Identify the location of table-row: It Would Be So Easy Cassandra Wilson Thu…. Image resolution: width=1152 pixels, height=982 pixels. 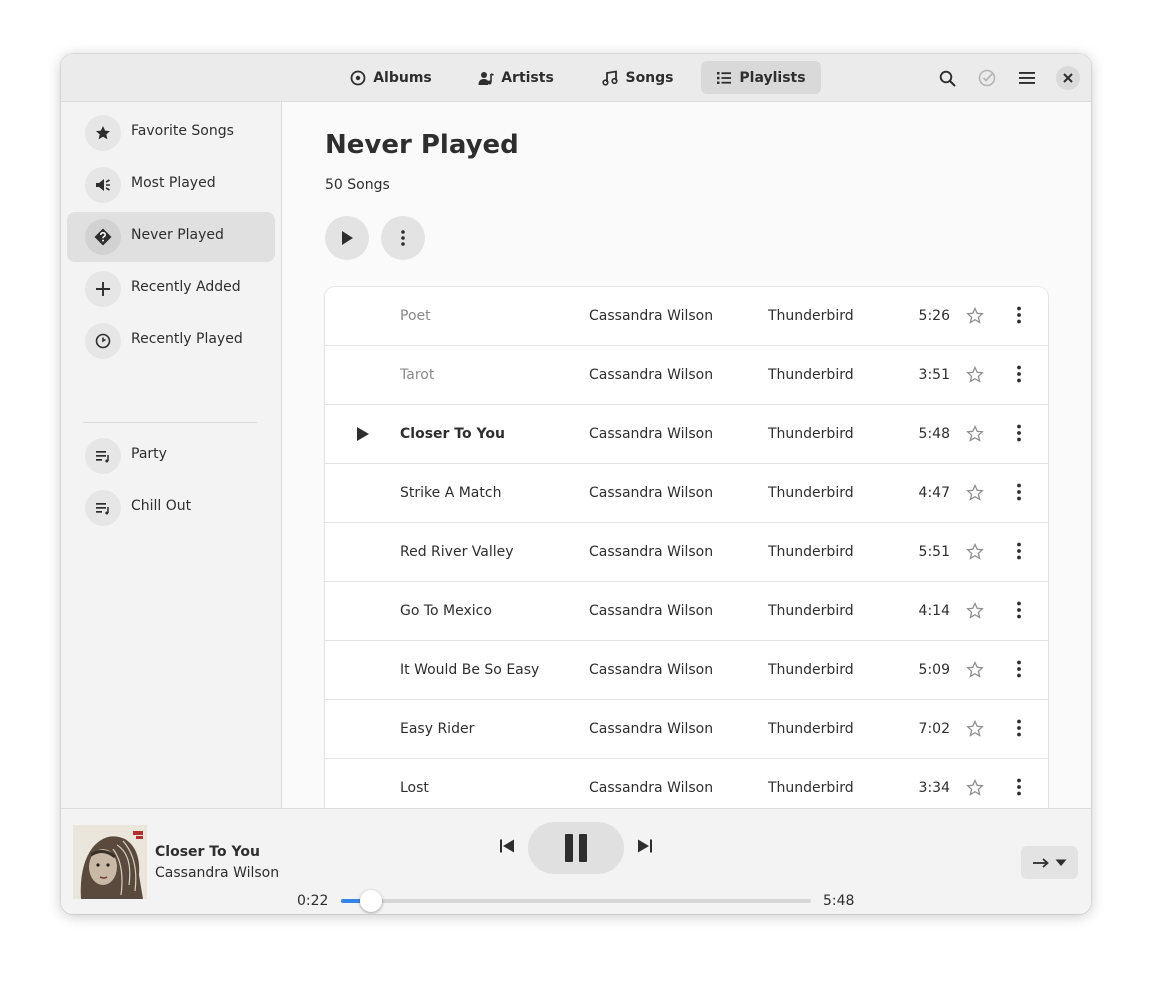
(686, 670).